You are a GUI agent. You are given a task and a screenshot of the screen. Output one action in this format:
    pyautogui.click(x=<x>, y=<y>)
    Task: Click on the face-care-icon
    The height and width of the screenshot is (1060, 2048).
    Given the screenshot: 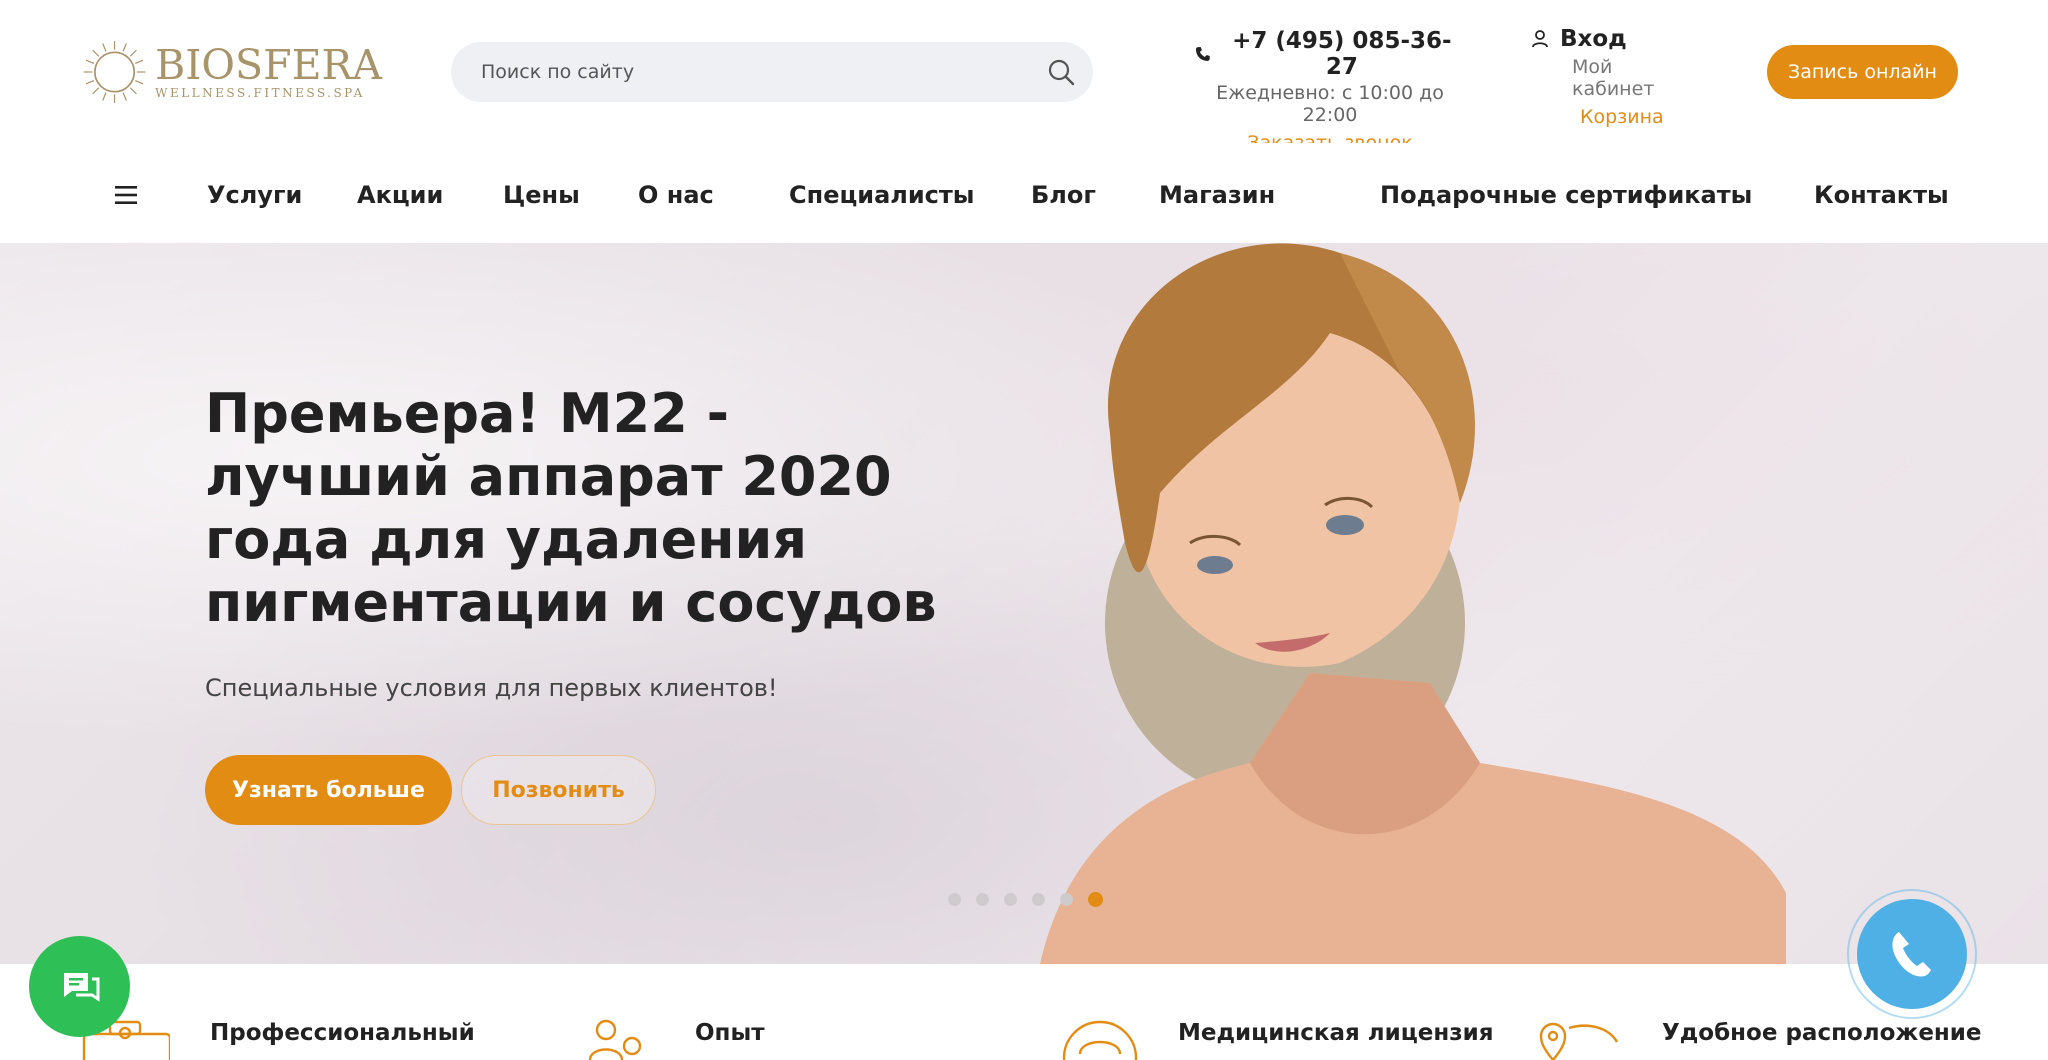 What is the action you would take?
    pyautogui.click(x=1100, y=1040)
    